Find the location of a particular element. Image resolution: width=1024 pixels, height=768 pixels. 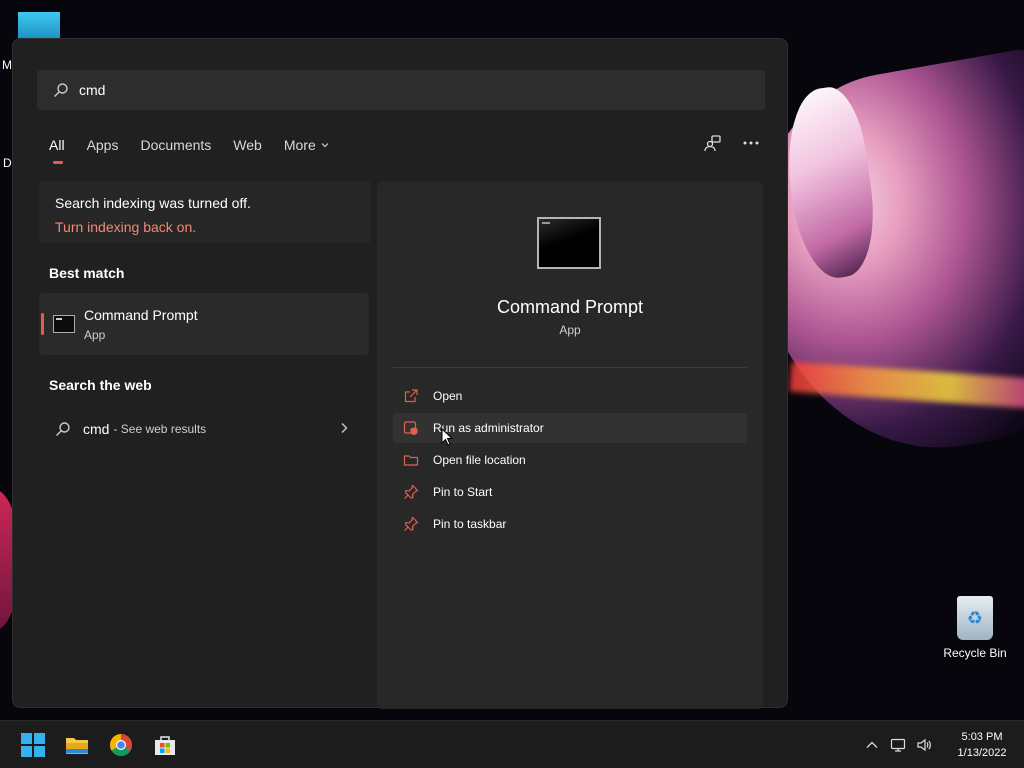

clock-date: 1/13/2022 is located at coordinates (982, 753).